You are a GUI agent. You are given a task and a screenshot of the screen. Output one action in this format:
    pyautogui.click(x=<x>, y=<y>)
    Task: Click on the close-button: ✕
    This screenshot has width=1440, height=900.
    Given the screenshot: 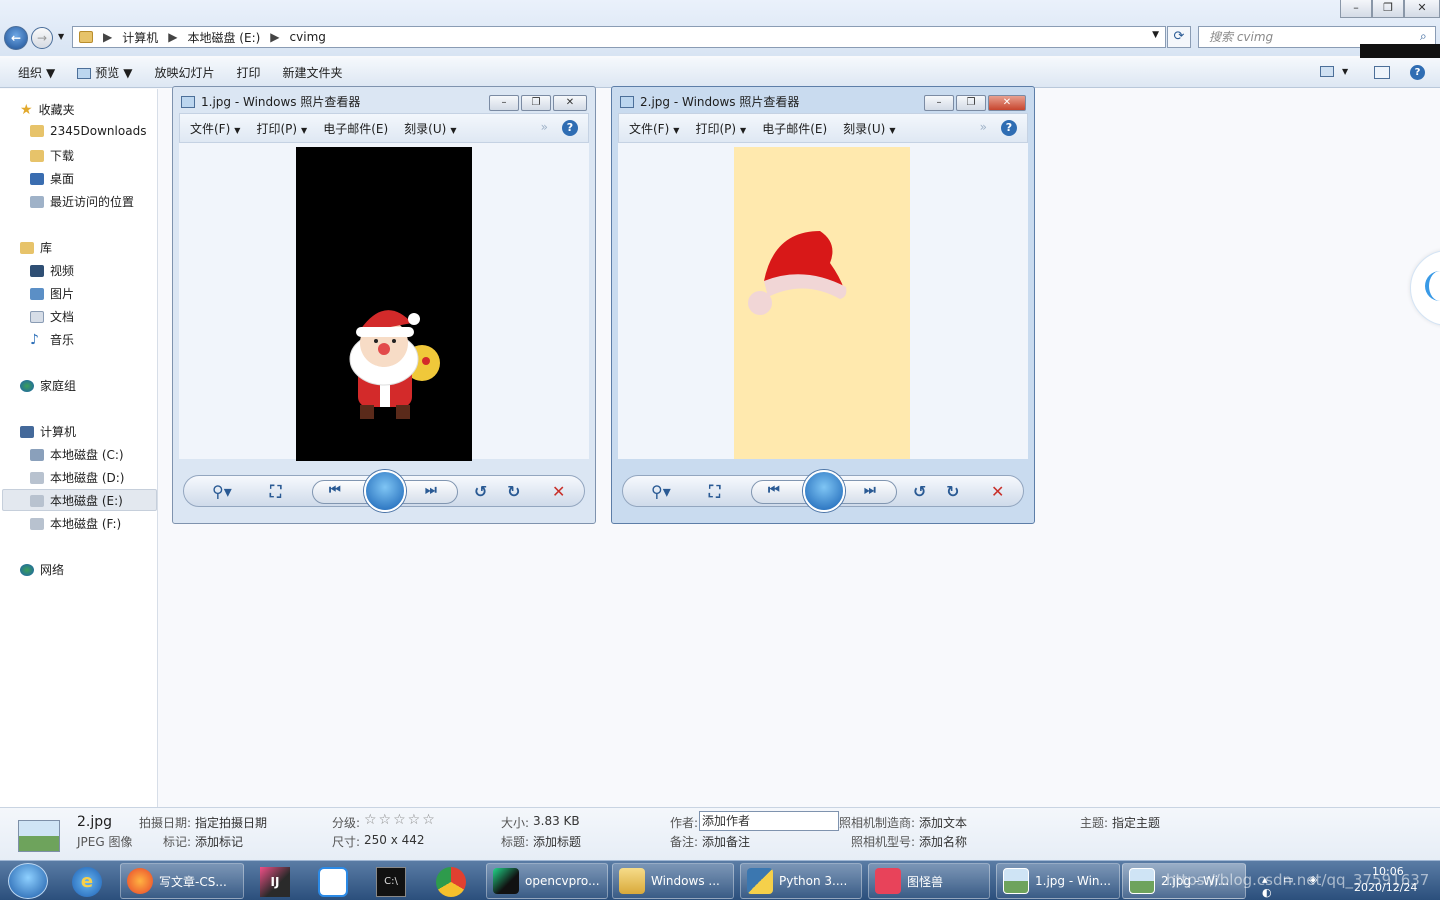 What is the action you would take?
    pyautogui.click(x=1422, y=9)
    